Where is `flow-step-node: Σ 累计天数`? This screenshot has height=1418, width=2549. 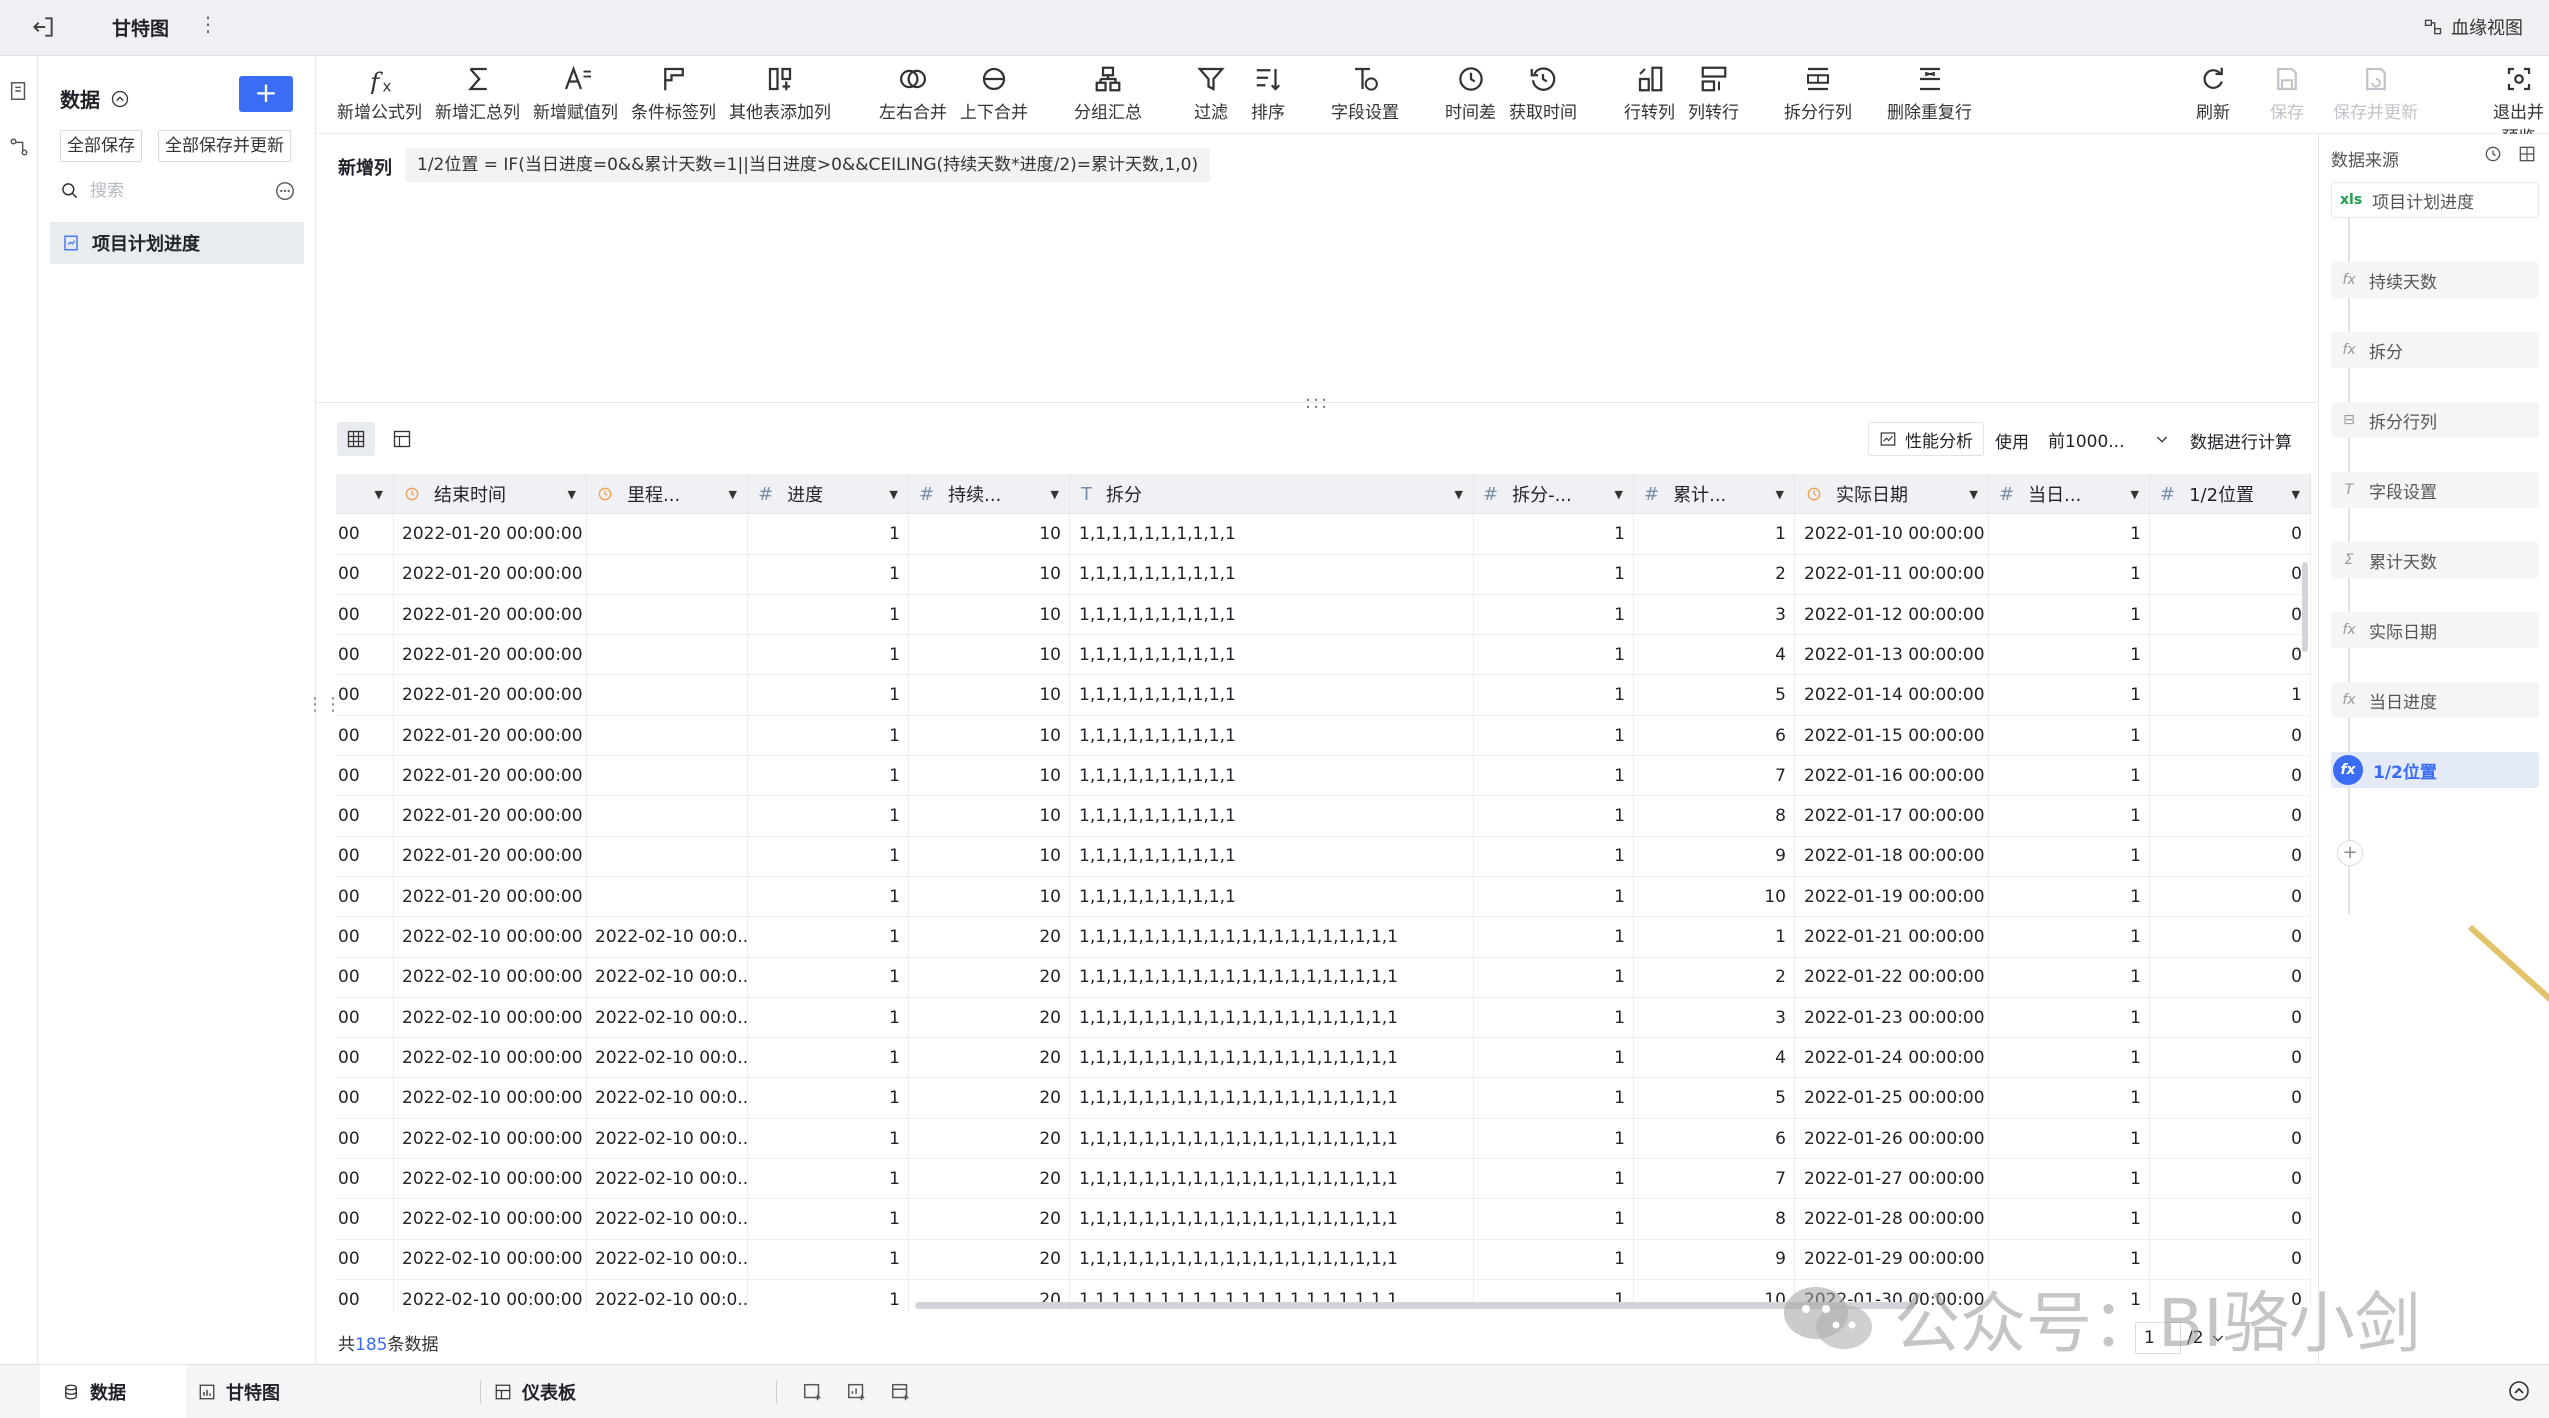 flow-step-node: Σ 累计天数 is located at coordinates (2435, 560).